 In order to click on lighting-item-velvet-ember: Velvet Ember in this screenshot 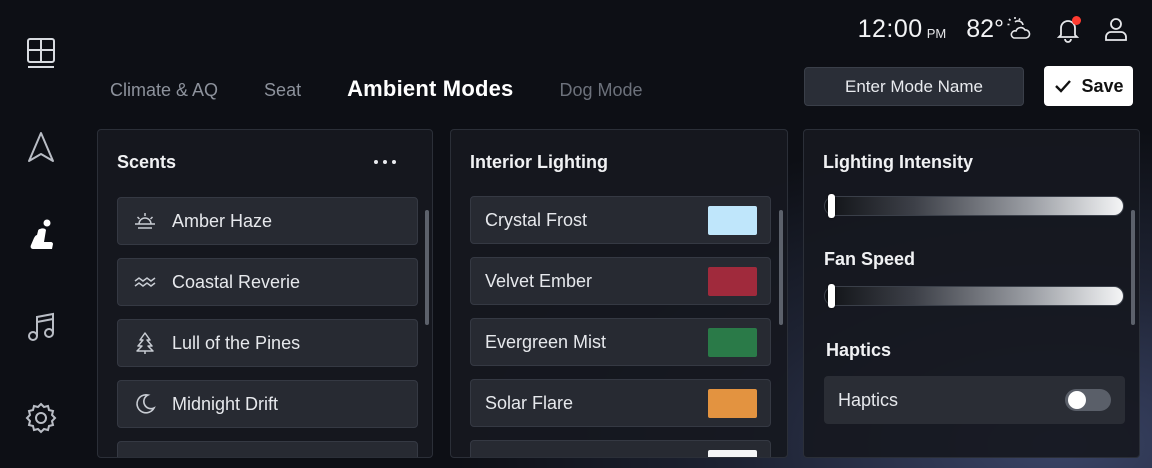, I will do `click(620, 281)`.